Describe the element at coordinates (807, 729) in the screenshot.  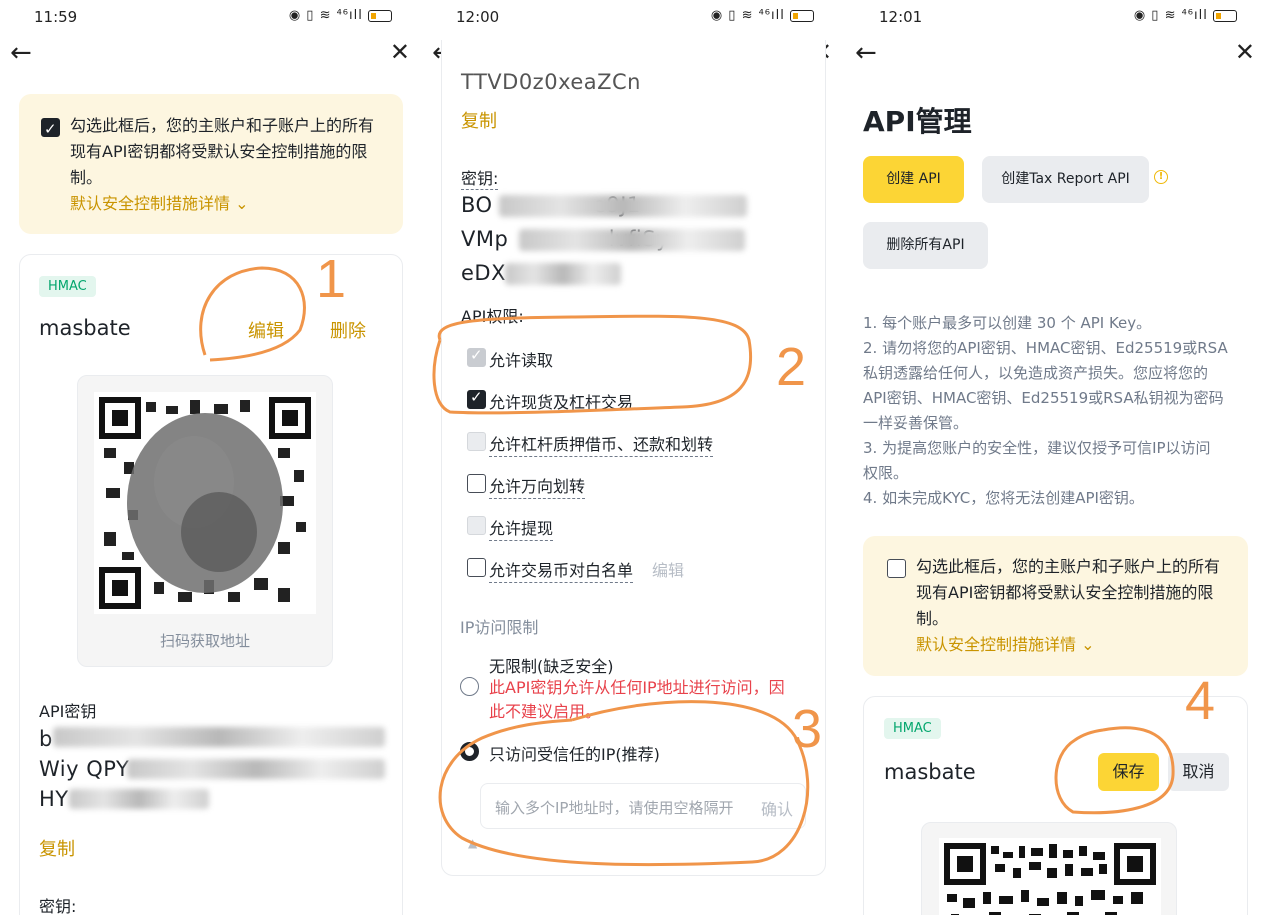
I see `annotation-number-3: 3` at that location.